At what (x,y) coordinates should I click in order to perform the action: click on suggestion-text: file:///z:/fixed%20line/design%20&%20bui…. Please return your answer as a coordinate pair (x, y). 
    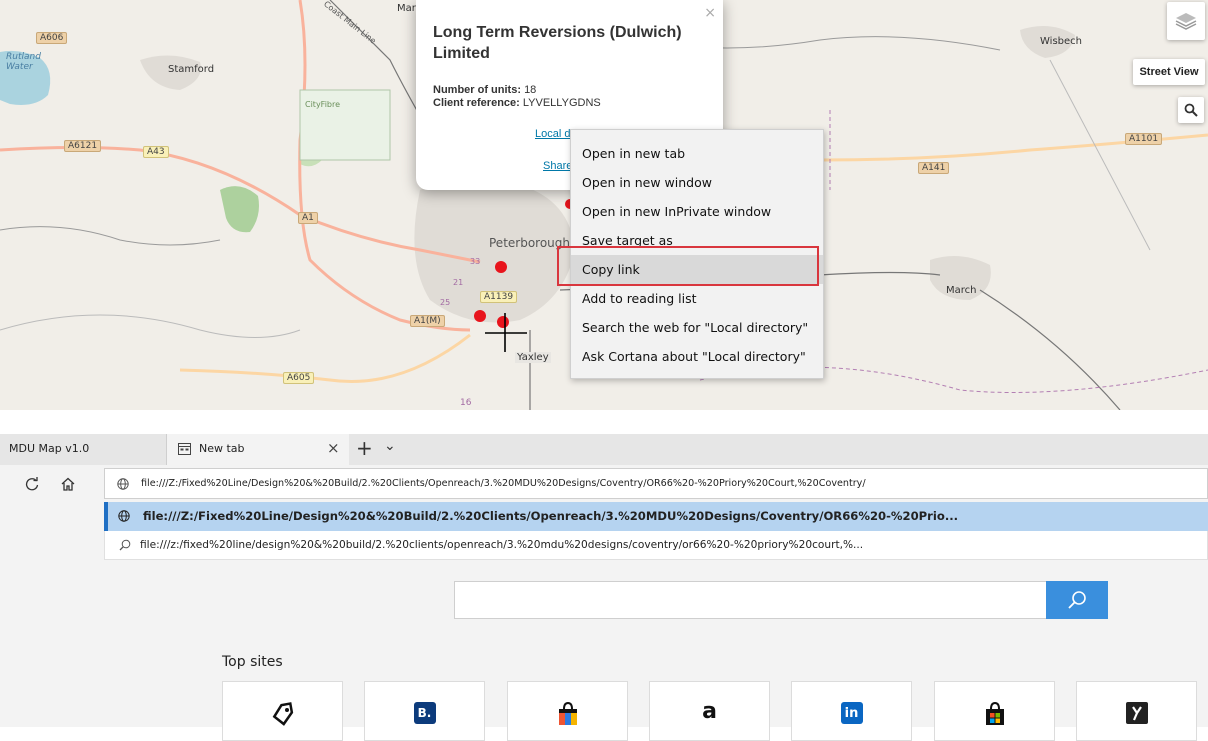
    Looking at the image, I should click on (502, 545).